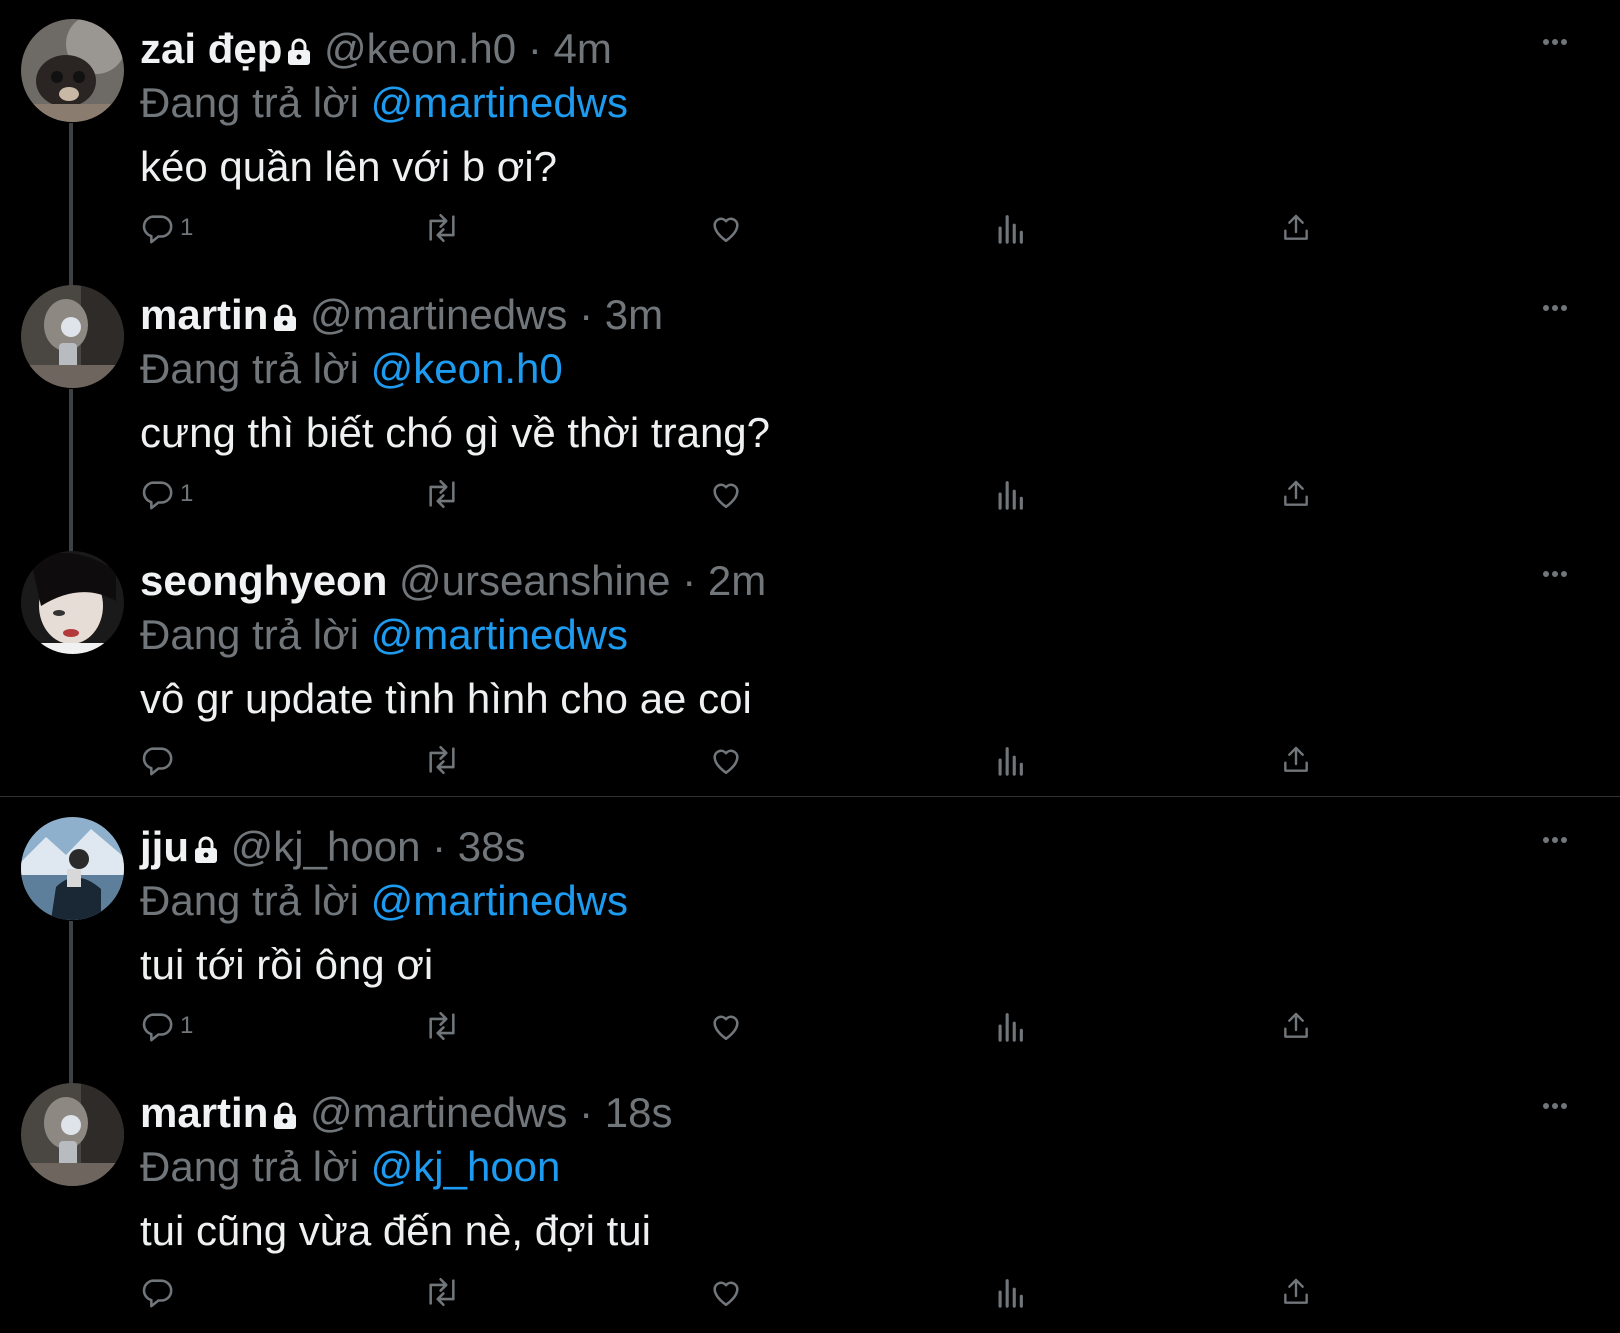  Describe the element at coordinates (446, 698) in the screenshot. I see `tweet-text: vô gr update tình hình cho ae coi` at that location.